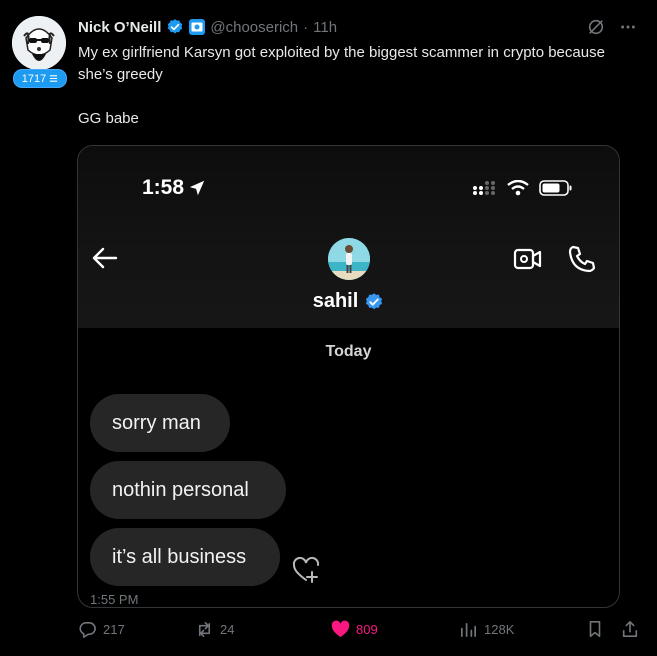 Image resolution: width=657 pixels, height=656 pixels. What do you see at coordinates (101, 629) in the screenshot?
I see `reply-button: 217` at bounding box center [101, 629].